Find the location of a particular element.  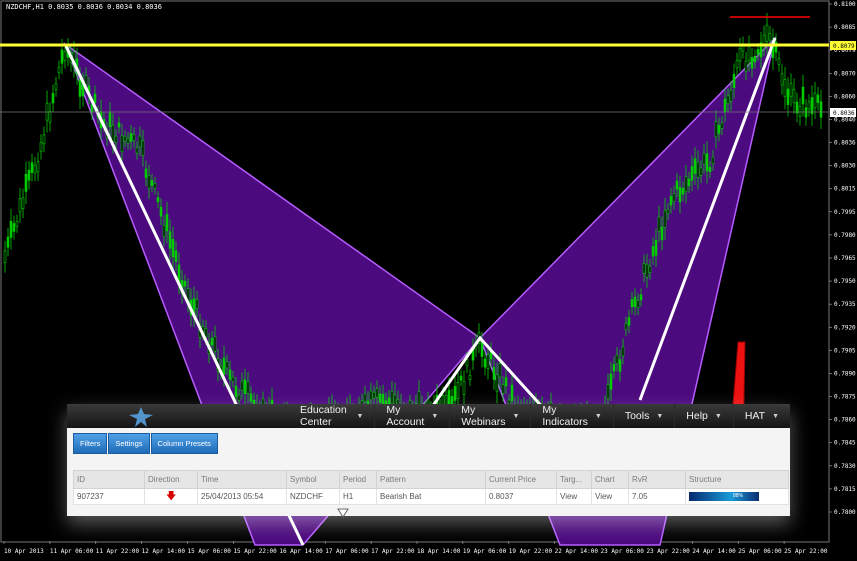

col-symbol: Symbol is located at coordinates (313, 479).